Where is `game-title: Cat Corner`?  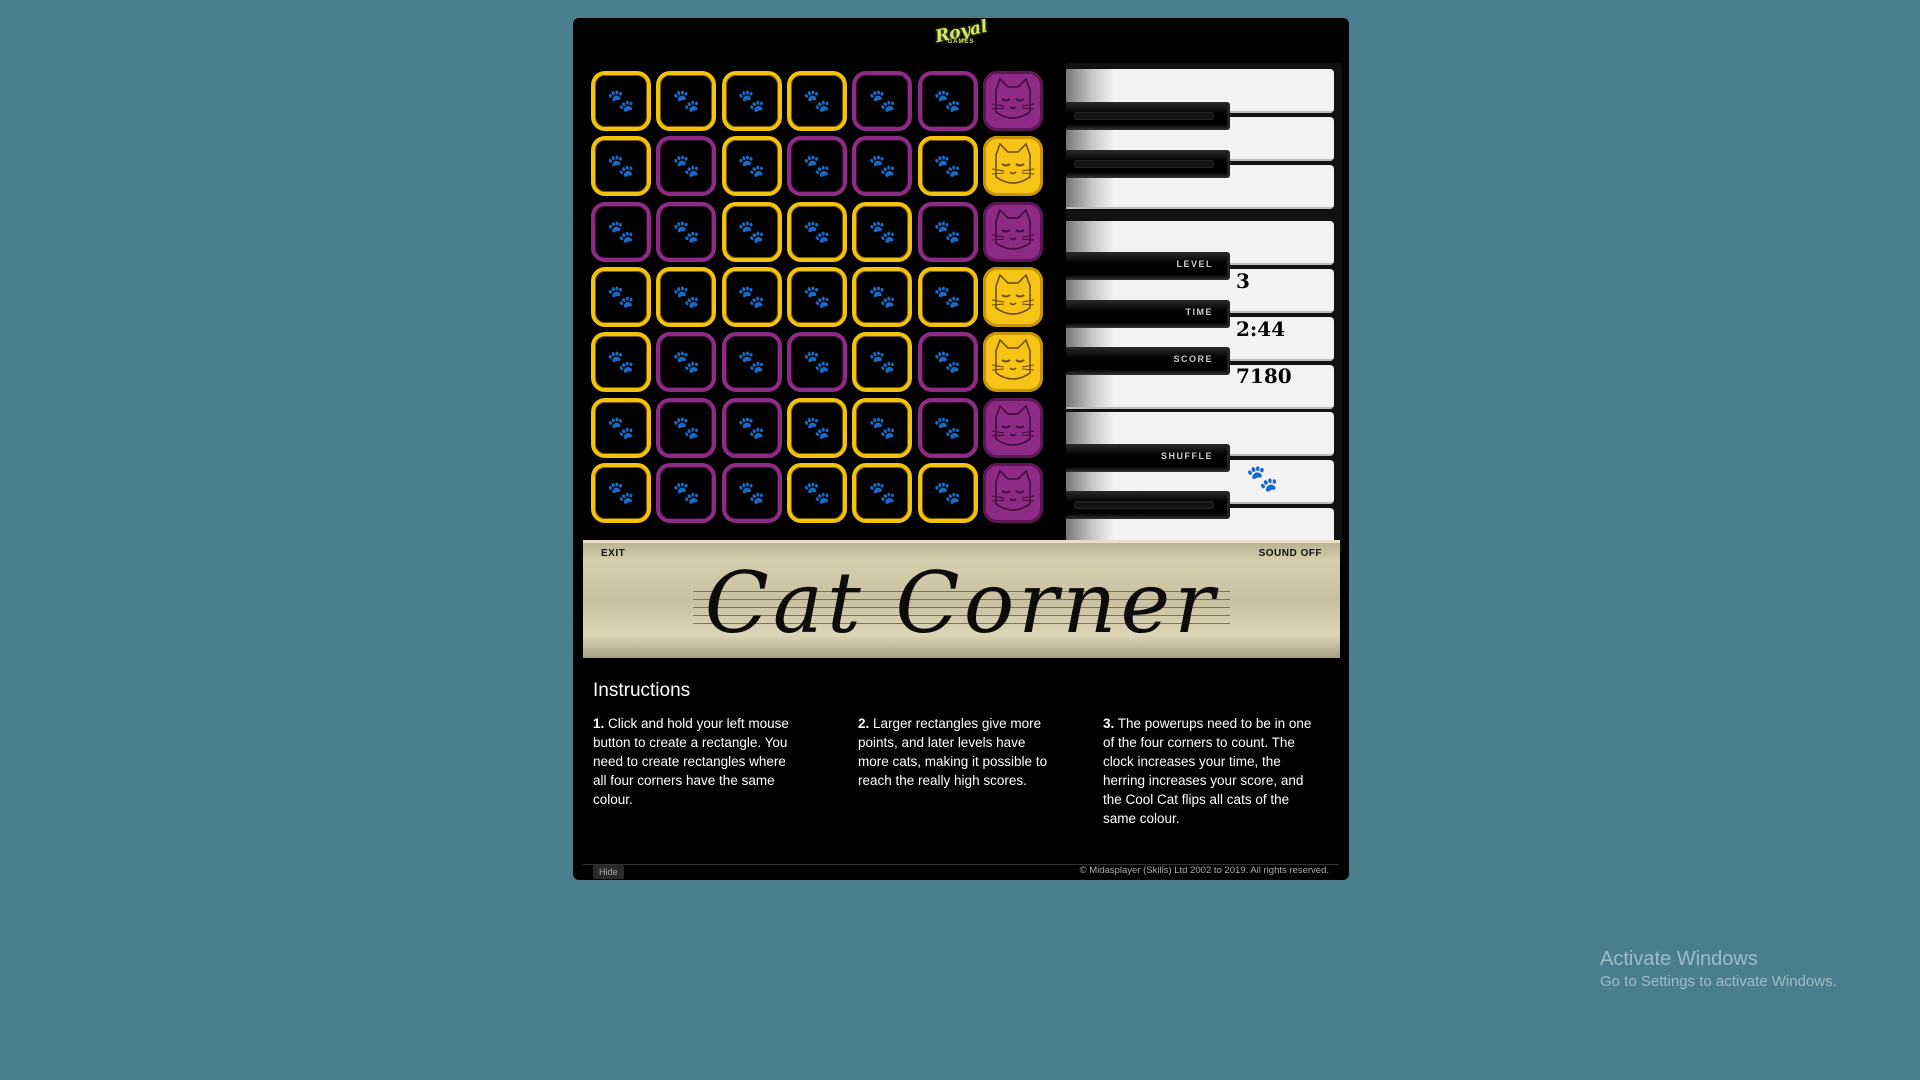
game-title: Cat Corner is located at coordinates (961, 603).